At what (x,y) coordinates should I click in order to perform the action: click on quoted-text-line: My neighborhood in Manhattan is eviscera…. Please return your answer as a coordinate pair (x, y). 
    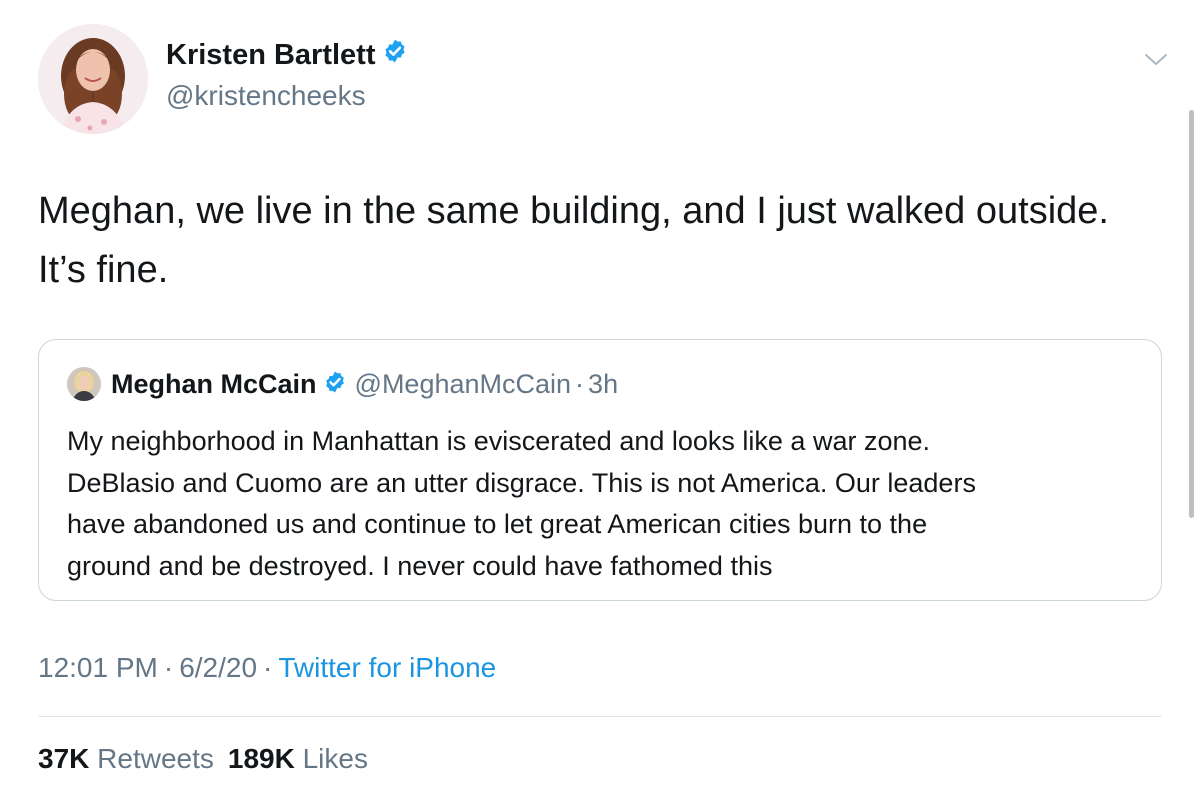
    Looking at the image, I should click on (498, 441).